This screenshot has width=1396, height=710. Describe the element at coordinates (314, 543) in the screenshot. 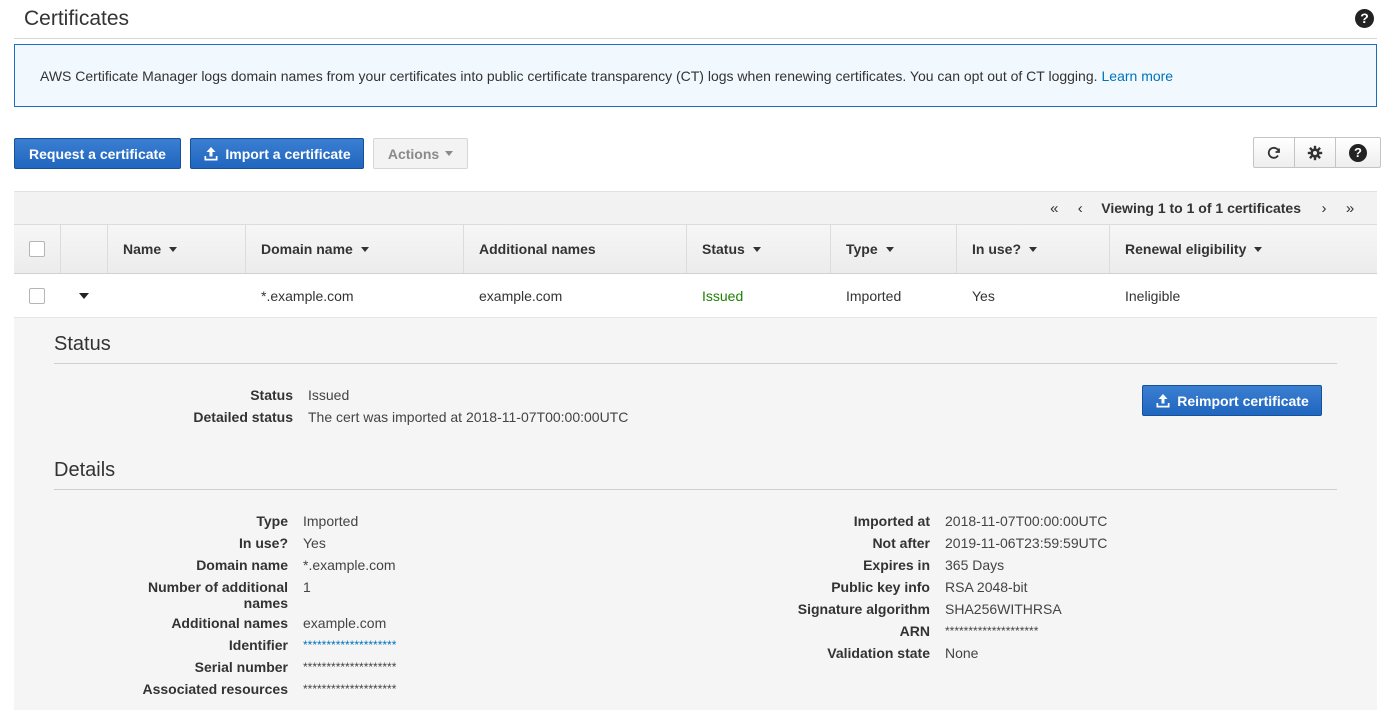

I see `in-use-value: Yes` at that location.